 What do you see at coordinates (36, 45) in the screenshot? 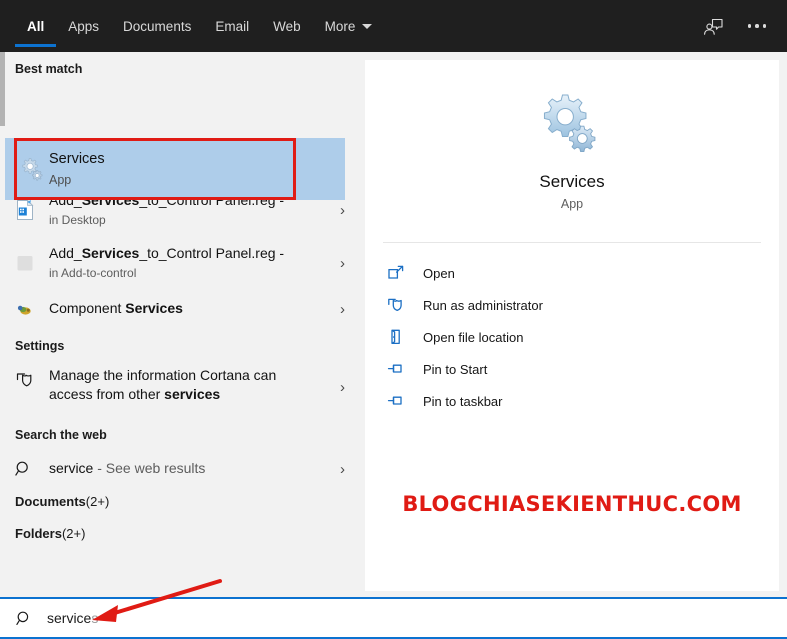
I see `tab-active-underline` at bounding box center [36, 45].